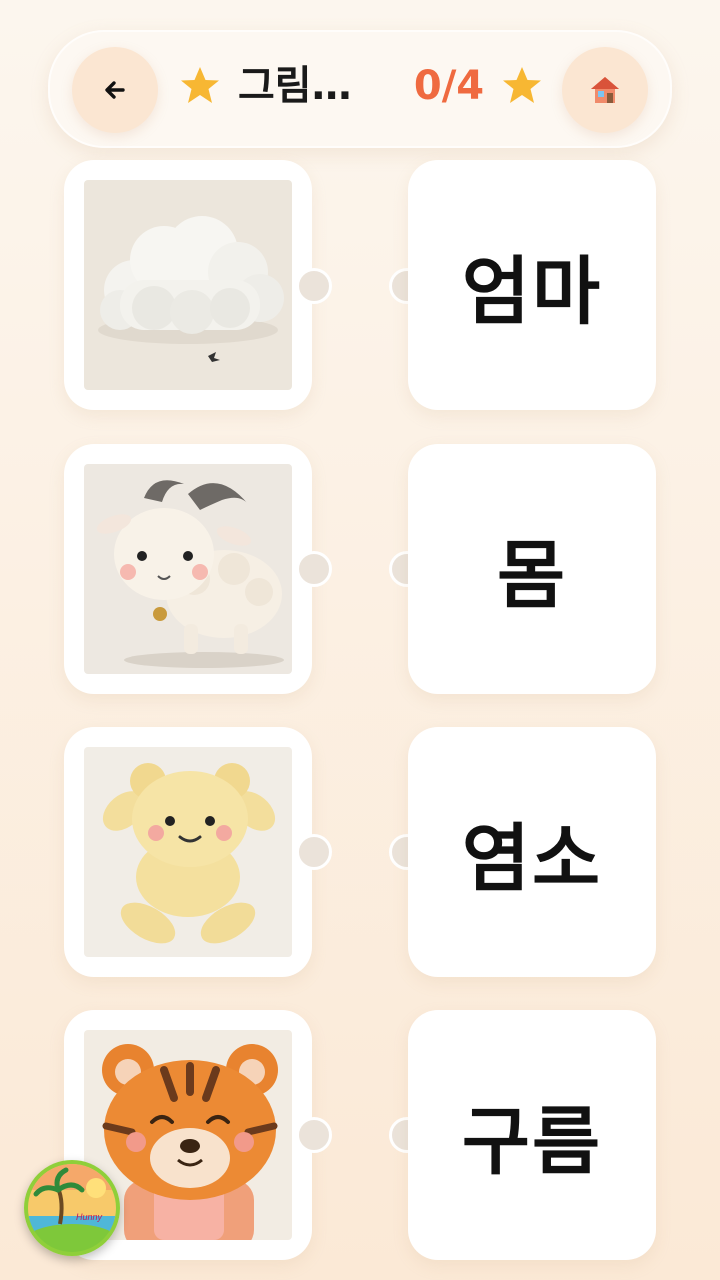 The width and height of the screenshot is (720, 1280). What do you see at coordinates (532, 291) in the screenshot?
I see `word-label: 엄마` at bounding box center [532, 291].